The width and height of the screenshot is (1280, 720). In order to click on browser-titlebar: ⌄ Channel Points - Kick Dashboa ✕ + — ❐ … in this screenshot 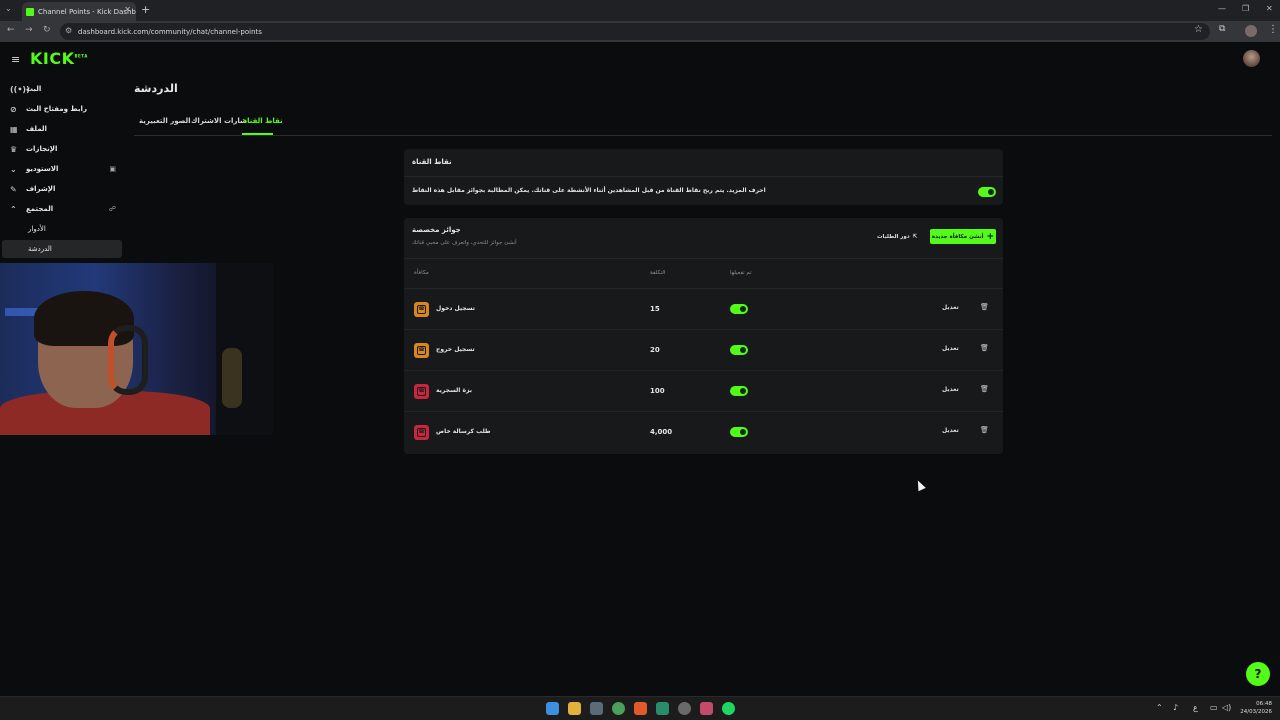, I will do `click(640, 10)`.